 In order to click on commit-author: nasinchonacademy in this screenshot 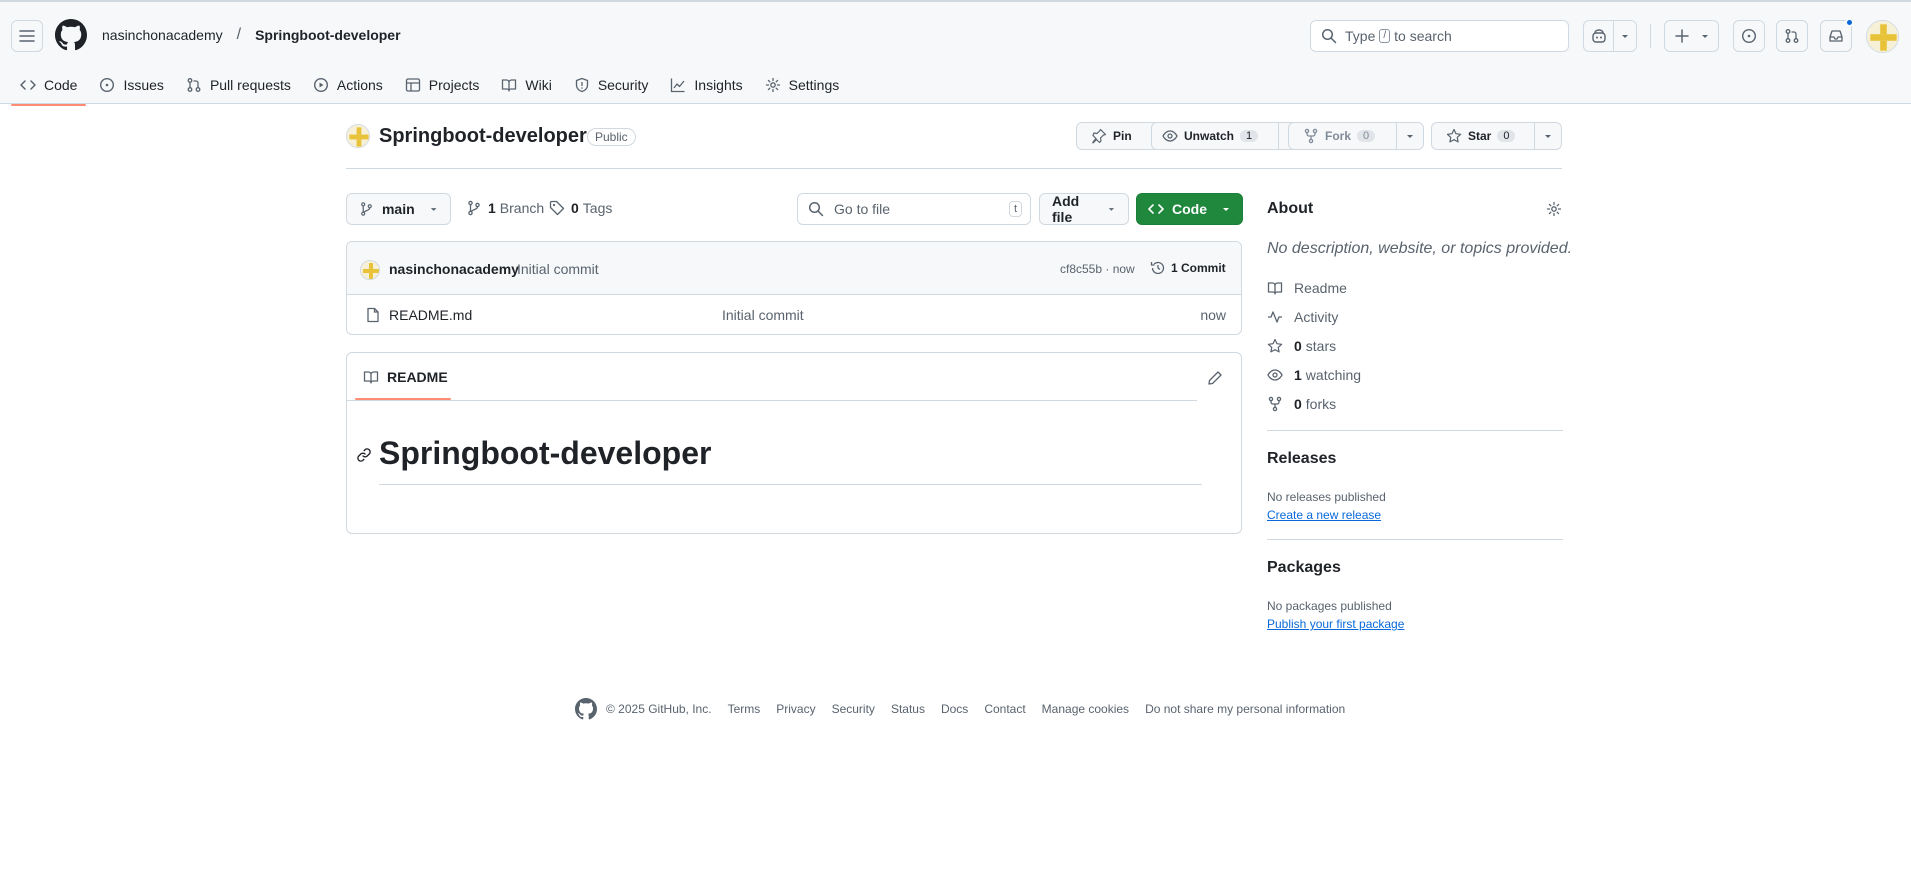, I will do `click(454, 269)`.